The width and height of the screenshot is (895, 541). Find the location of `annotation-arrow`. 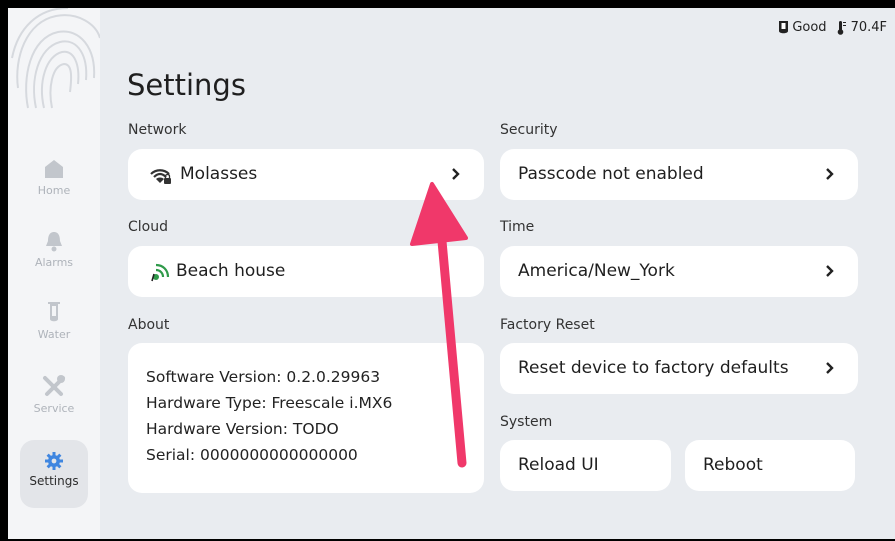

annotation-arrow is located at coordinates (439, 325).